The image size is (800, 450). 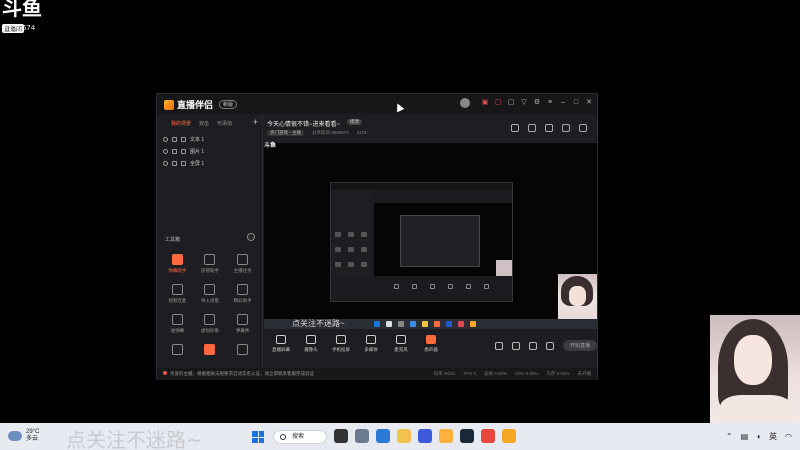 I want to click on gift-icon: ▣, so click(x=485, y=103).